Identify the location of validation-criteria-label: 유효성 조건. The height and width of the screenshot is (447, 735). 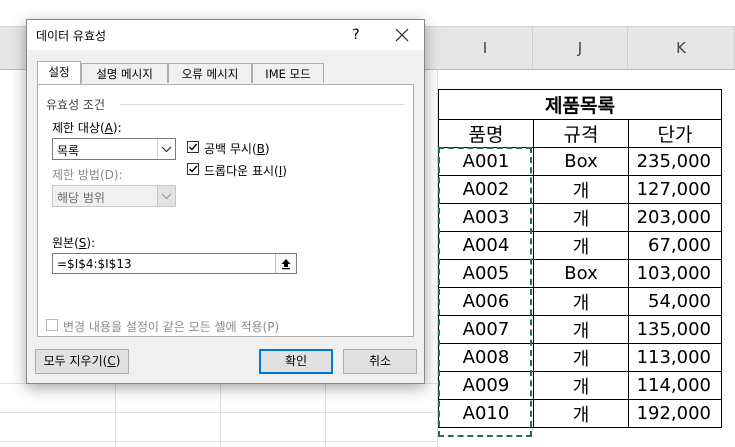
(76, 105).